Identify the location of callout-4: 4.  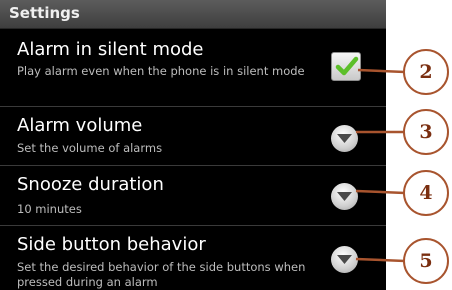
(426, 193).